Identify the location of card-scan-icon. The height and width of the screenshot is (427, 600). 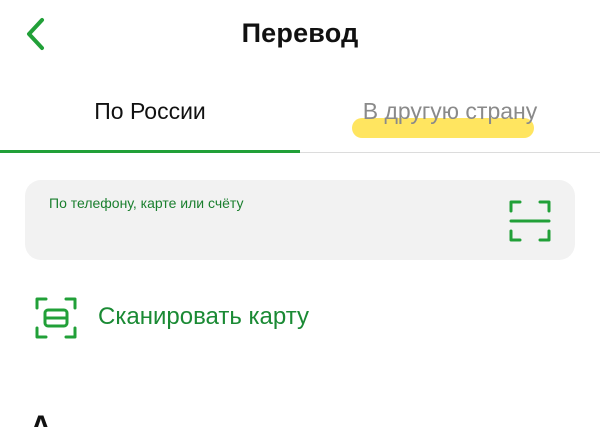
(56, 318).